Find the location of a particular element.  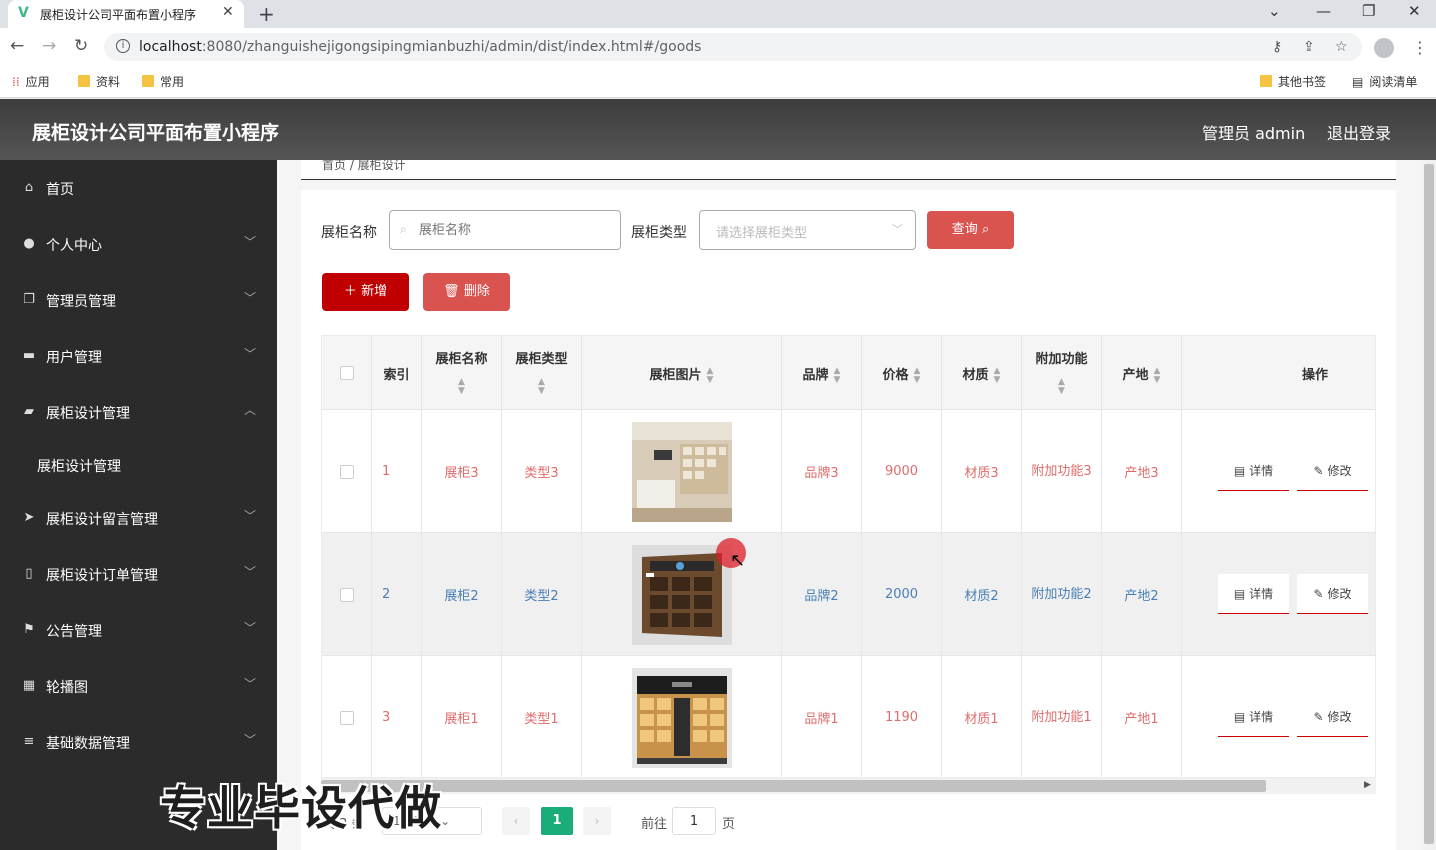

forward-icon: → is located at coordinates (49, 46).